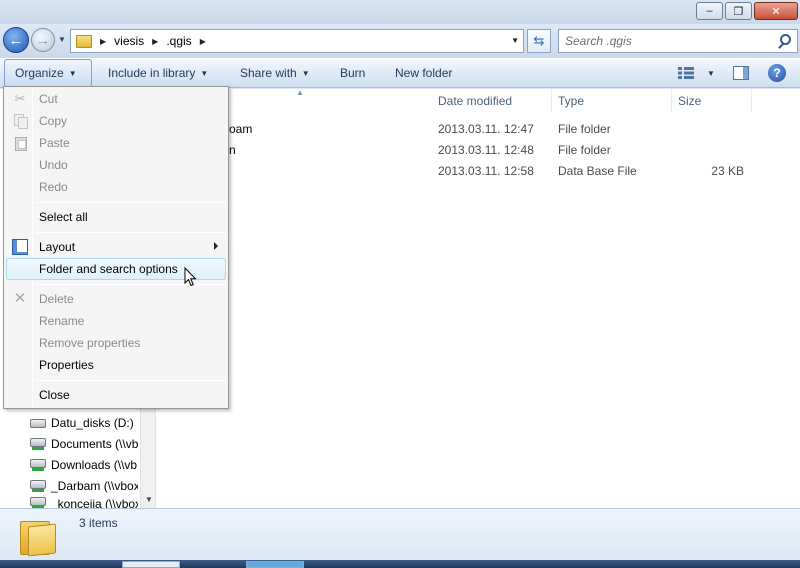 Image resolution: width=800 pixels, height=568 pixels. Describe the element at coordinates (53, 121) in the screenshot. I see `menu-item-label: Copy` at that location.